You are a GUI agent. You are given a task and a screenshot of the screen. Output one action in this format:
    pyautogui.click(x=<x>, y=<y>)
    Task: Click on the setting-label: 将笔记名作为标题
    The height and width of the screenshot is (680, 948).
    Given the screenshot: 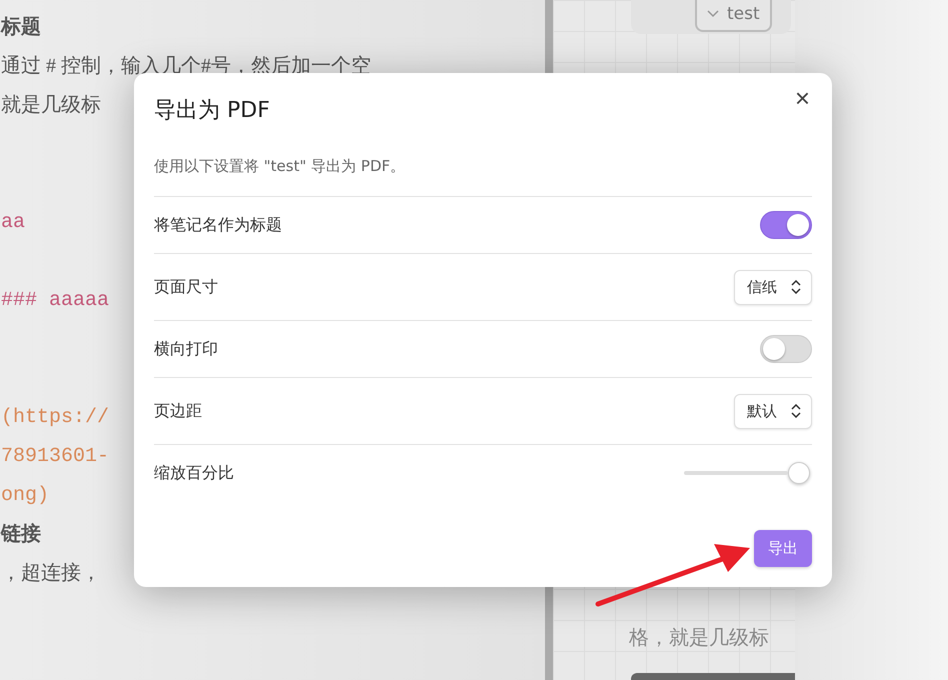 What is the action you would take?
    pyautogui.click(x=218, y=225)
    